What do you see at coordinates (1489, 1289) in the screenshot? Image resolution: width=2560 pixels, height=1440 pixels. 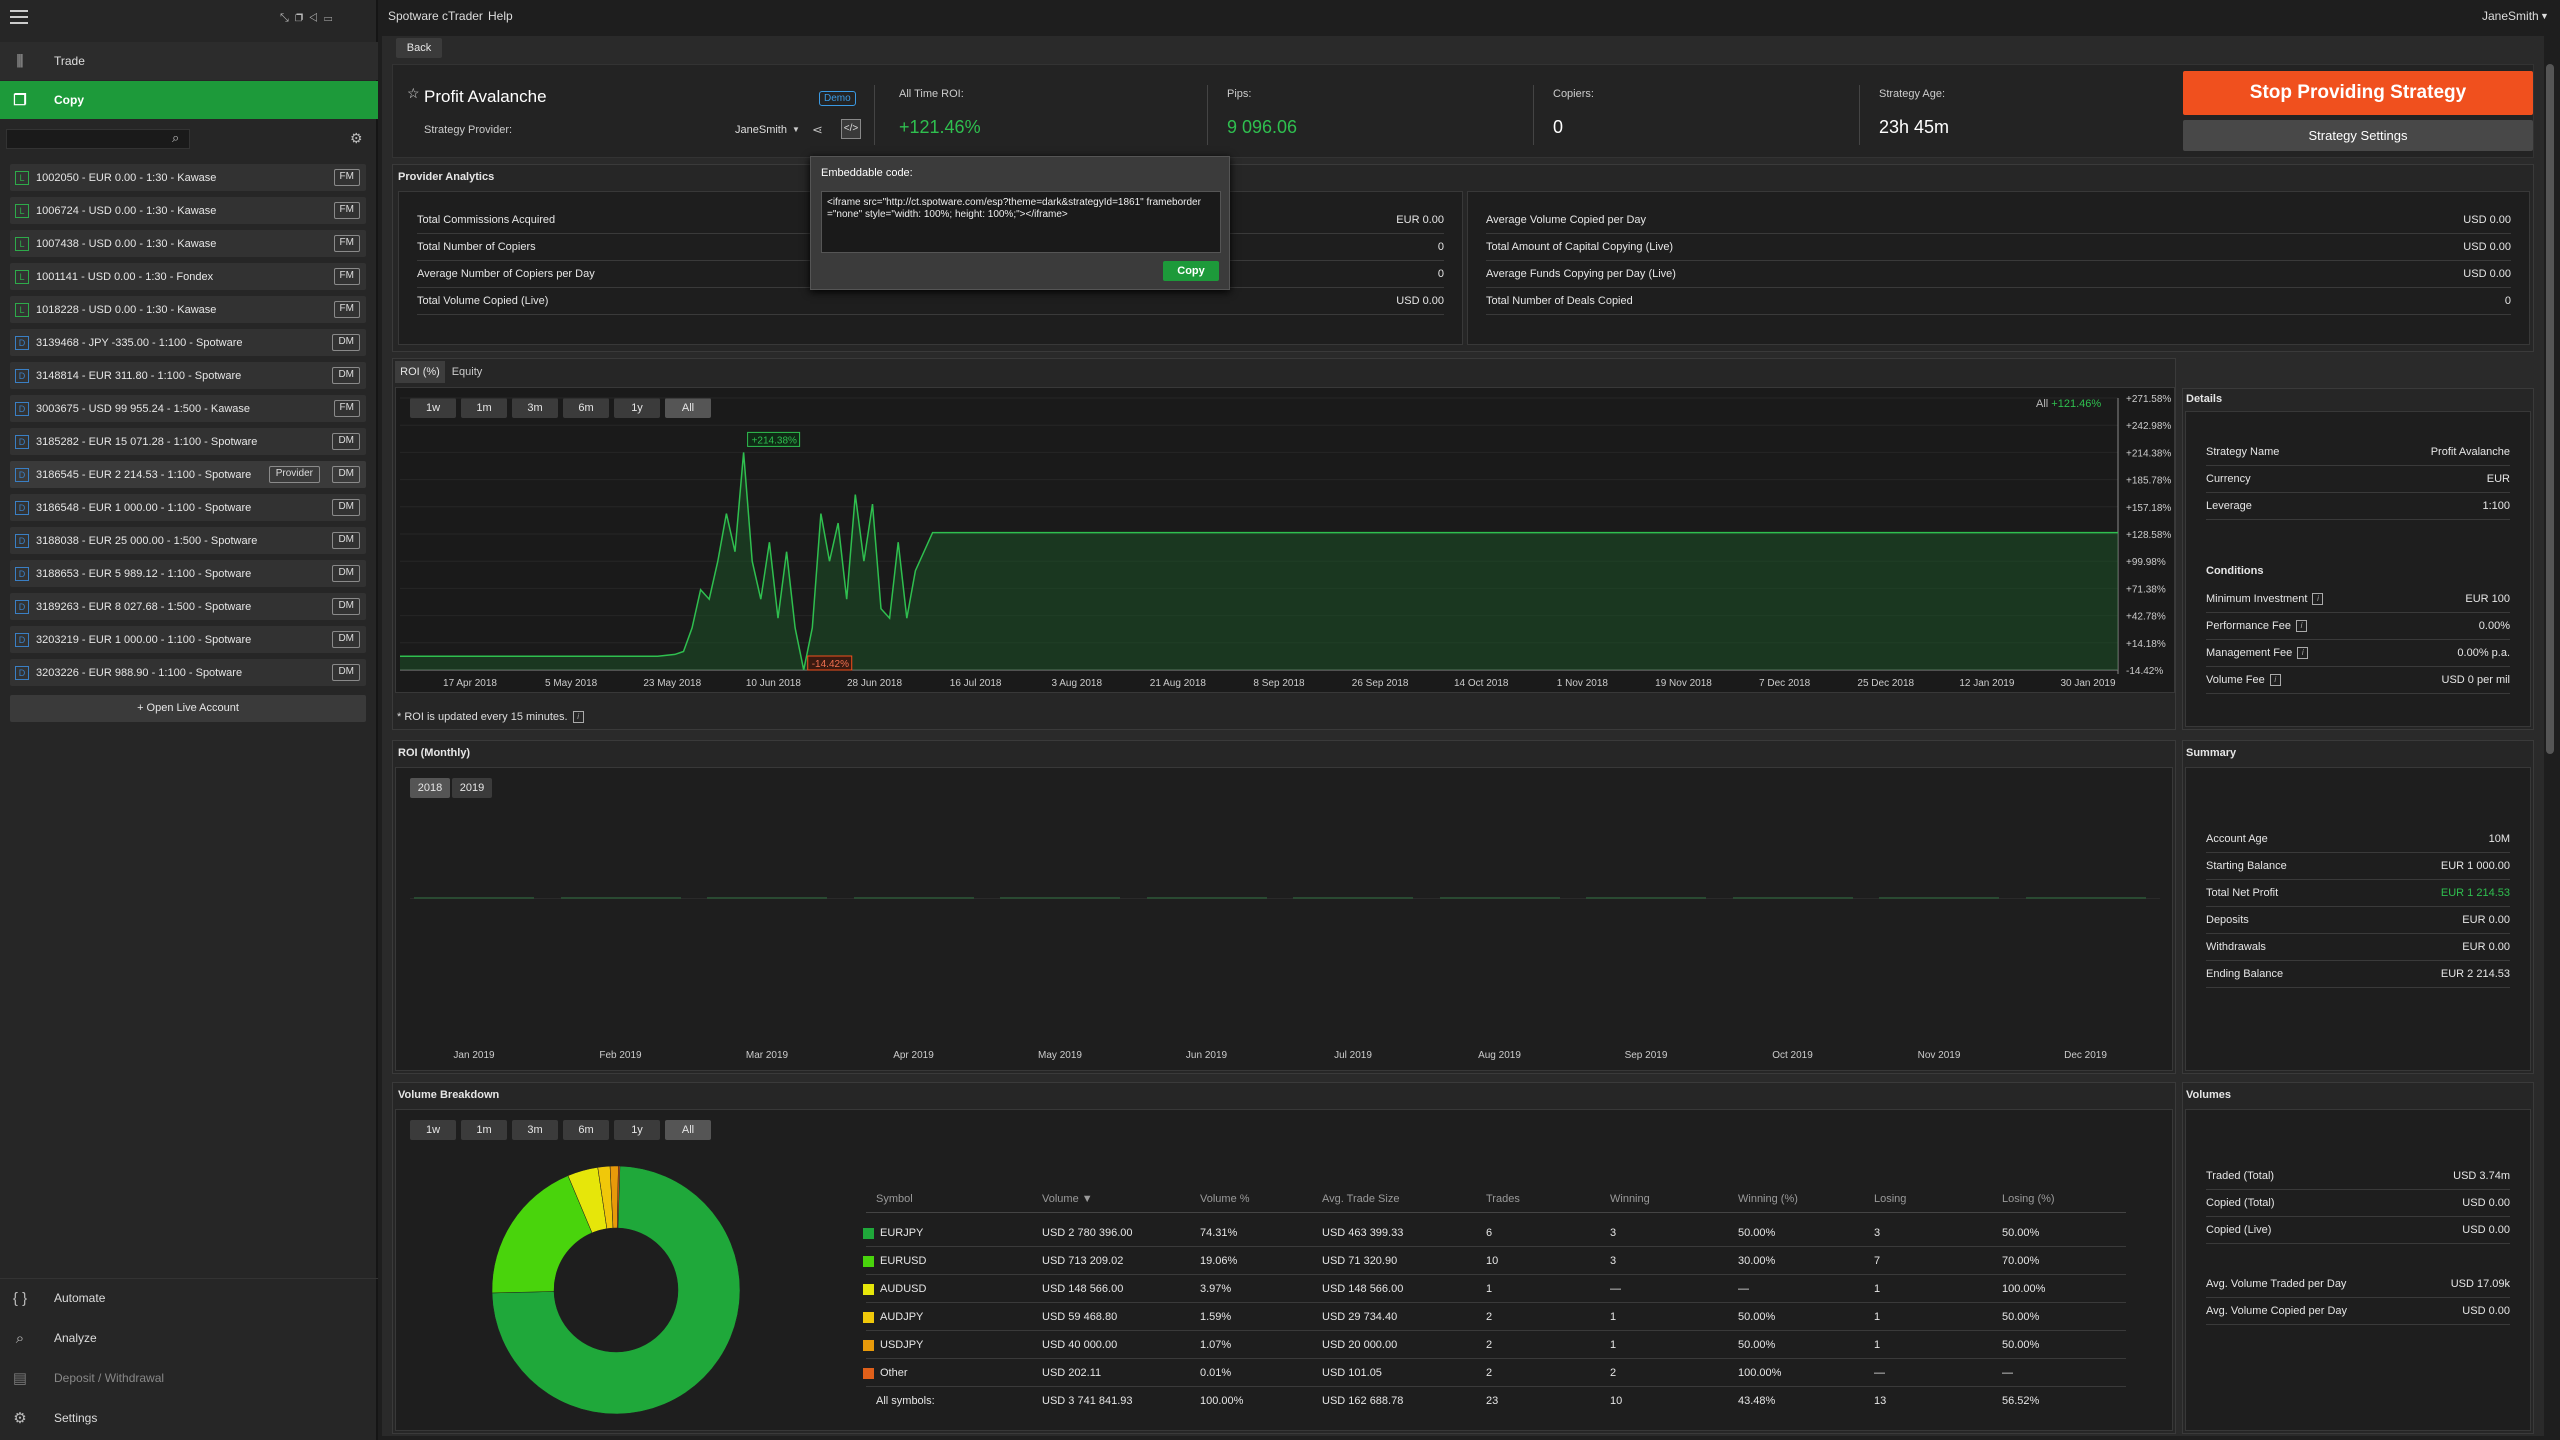 I see `table-cell: 1` at bounding box center [1489, 1289].